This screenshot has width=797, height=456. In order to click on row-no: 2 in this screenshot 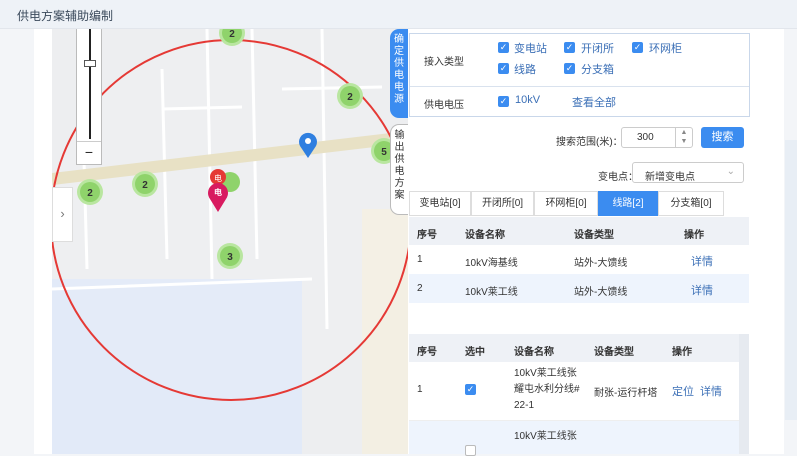, I will do `click(420, 288)`.